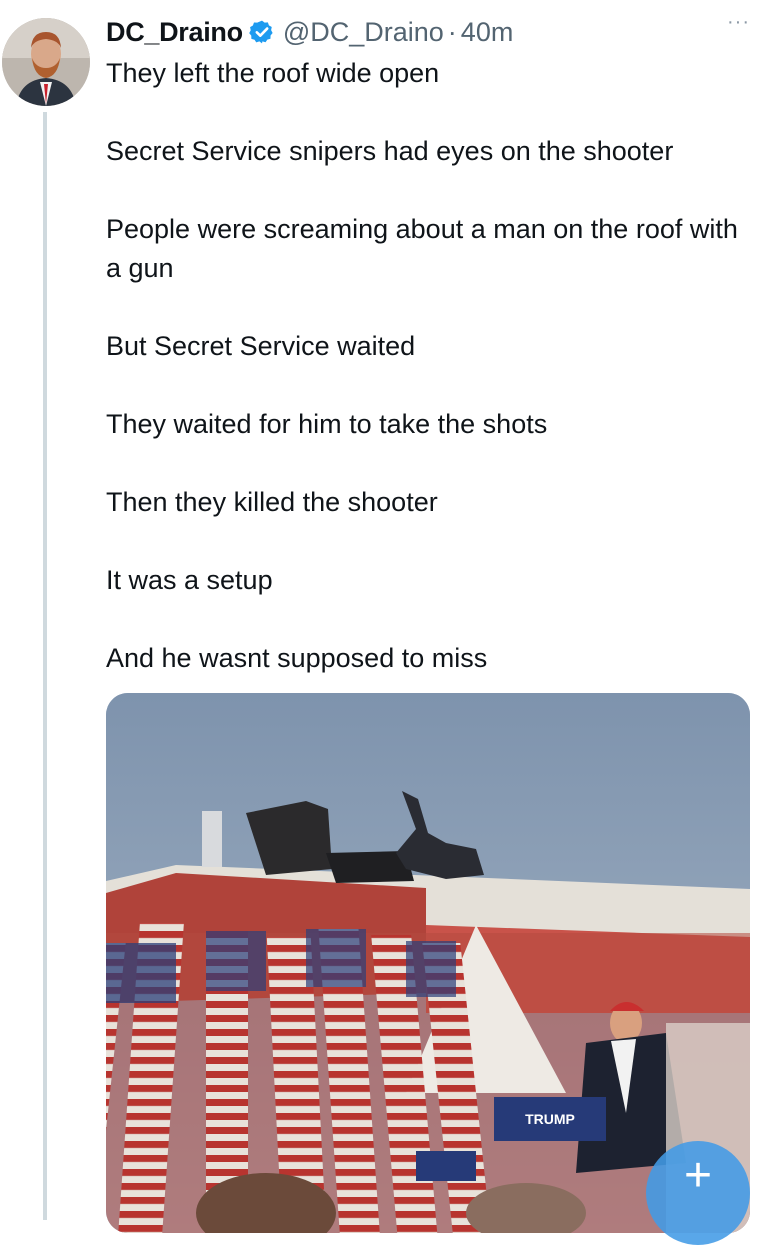  Describe the element at coordinates (698, 1175) in the screenshot. I see `plus-icon: +` at that location.